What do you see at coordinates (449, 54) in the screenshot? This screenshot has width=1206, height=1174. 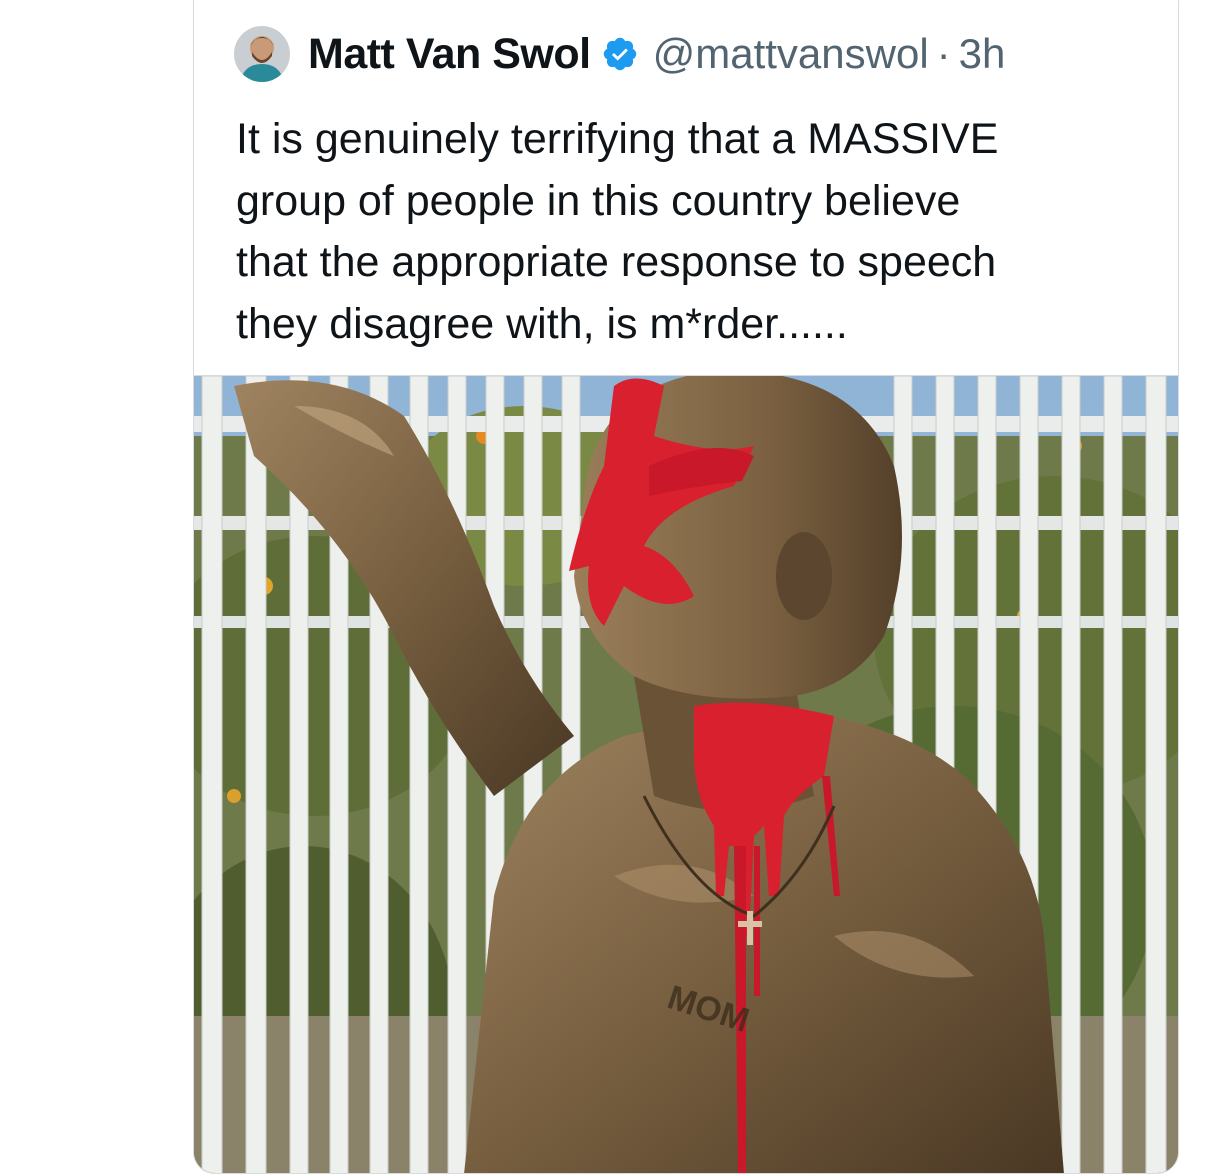 I see `author-name: Matt Van Swol` at bounding box center [449, 54].